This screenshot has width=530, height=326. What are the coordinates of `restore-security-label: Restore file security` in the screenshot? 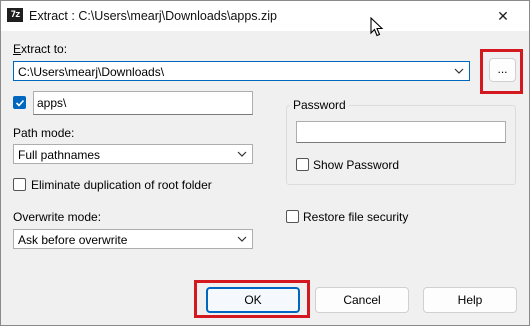 It's located at (356, 217).